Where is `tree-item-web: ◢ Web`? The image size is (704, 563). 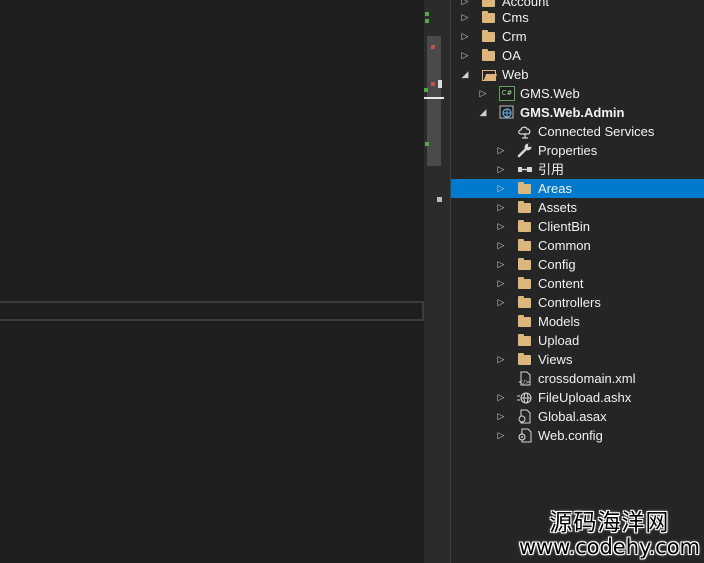 tree-item-web: ◢ Web is located at coordinates (577, 74).